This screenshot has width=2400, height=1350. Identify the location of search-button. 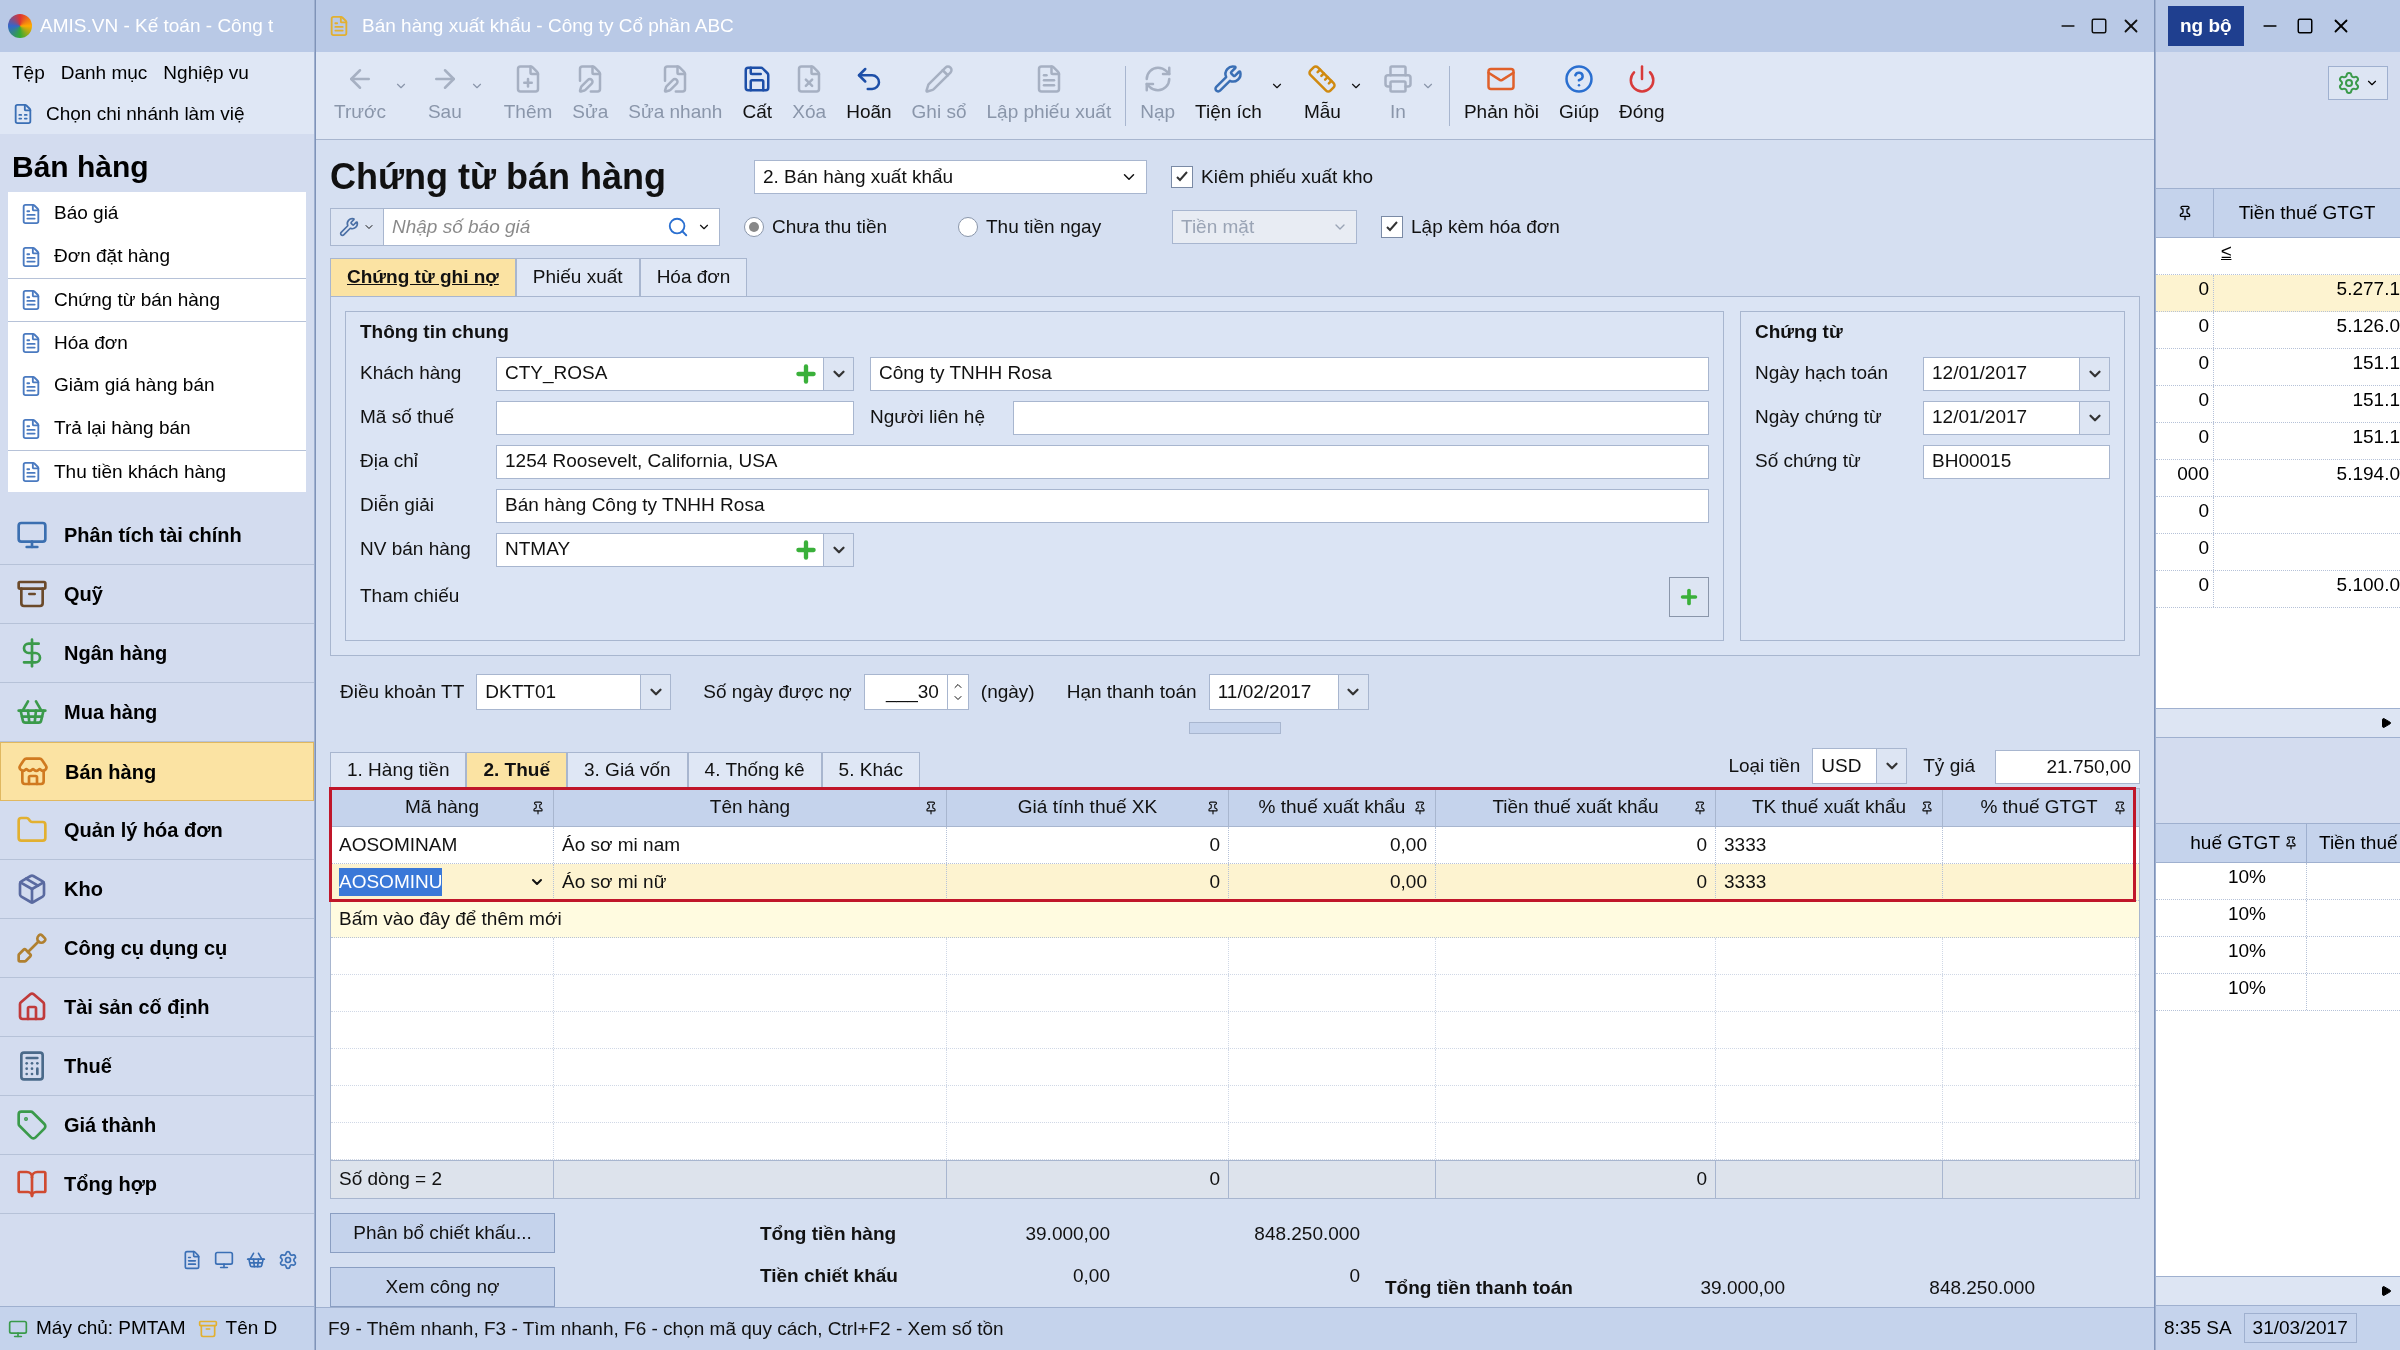
(691, 227).